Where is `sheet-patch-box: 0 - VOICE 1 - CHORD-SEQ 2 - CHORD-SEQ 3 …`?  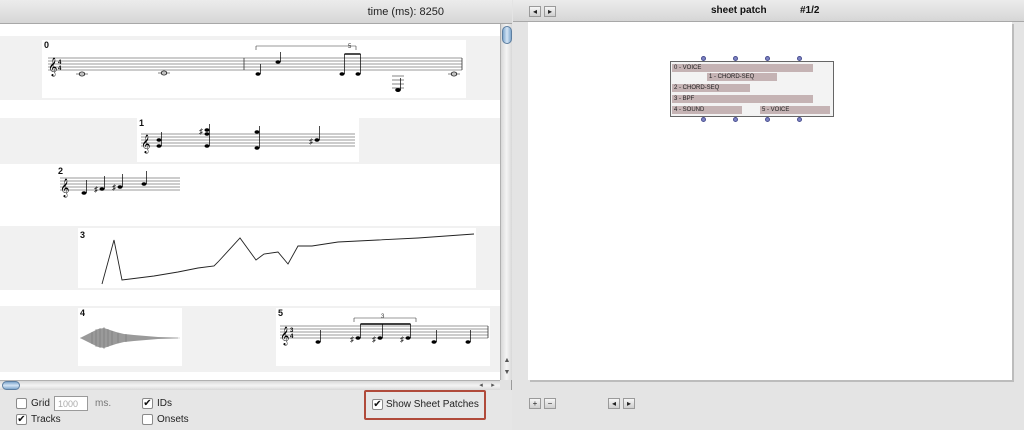
sheet-patch-box: 0 - VOICE 1 - CHORD-SEQ 2 - CHORD-SEQ 3 … is located at coordinates (752, 89).